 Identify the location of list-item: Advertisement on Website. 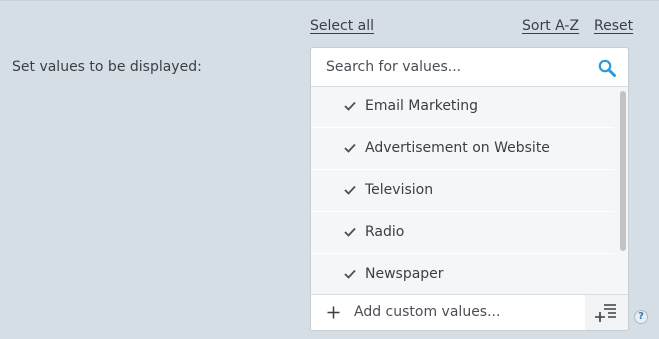
(462, 149).